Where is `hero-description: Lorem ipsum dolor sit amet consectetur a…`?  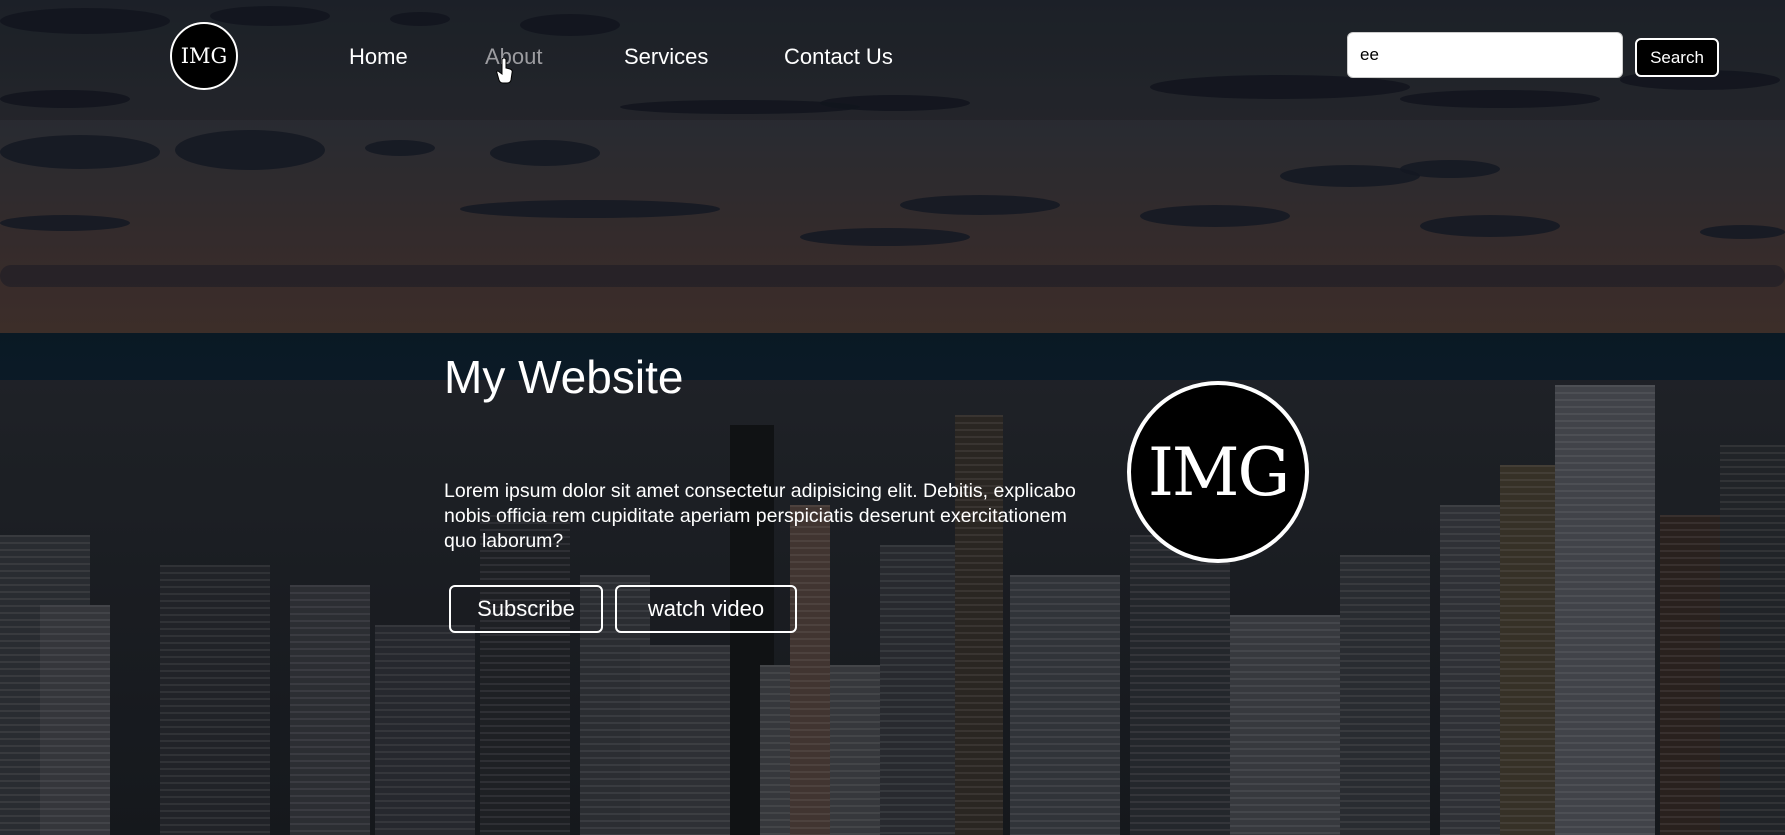
hero-description: Lorem ipsum dolor sit amet consectetur a… is located at coordinates (760, 516).